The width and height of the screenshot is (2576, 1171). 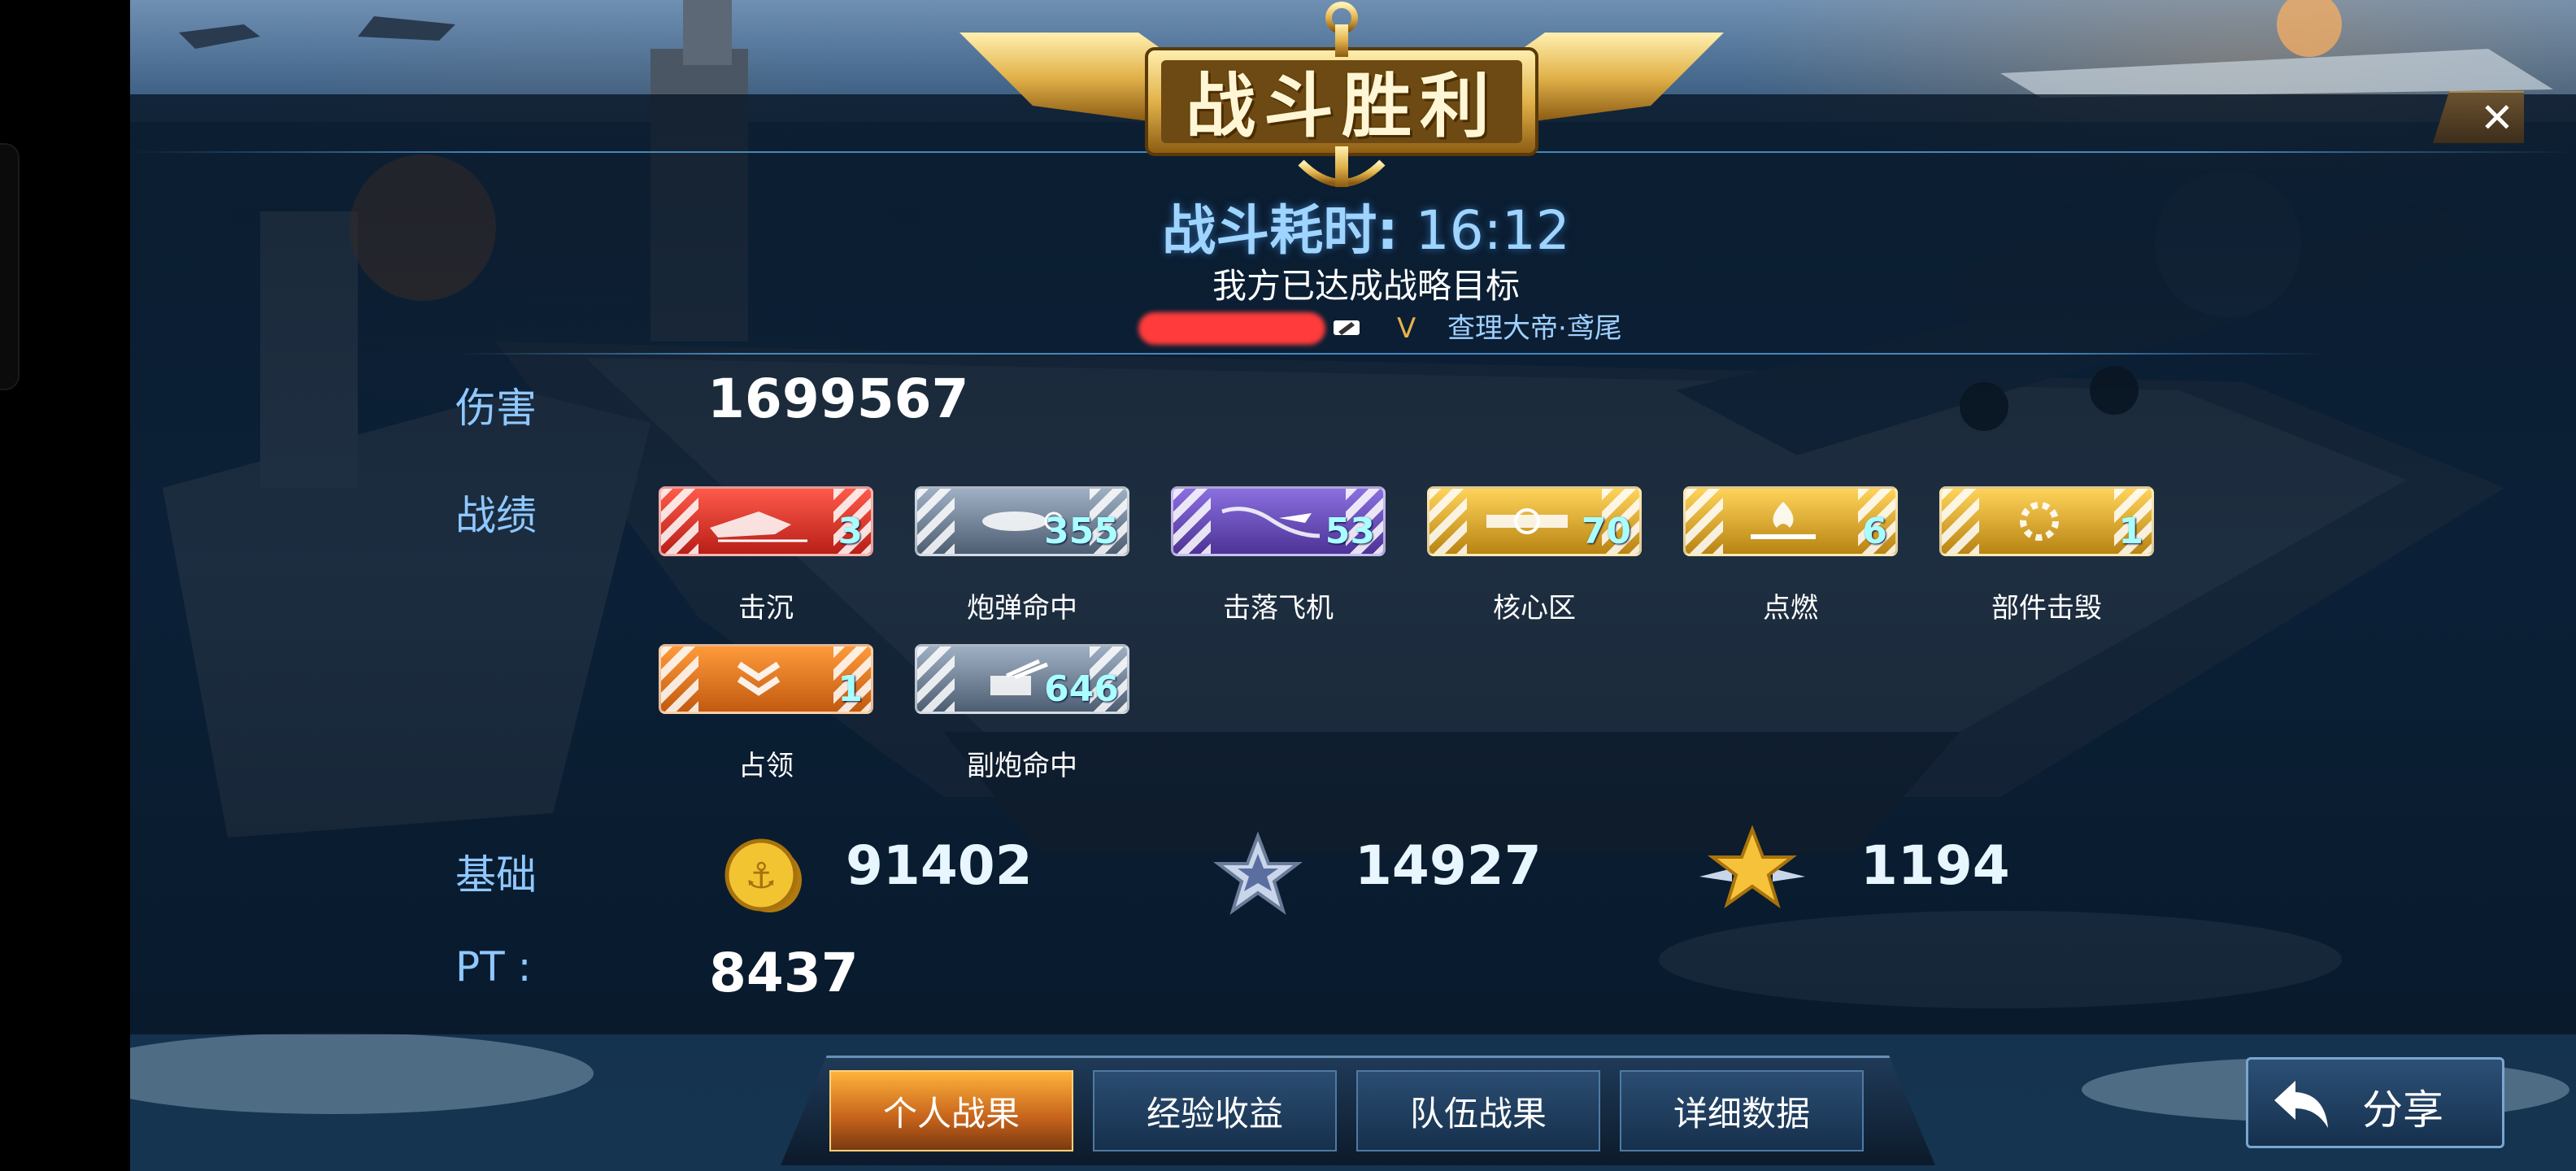 I want to click on result-tabs: 个人战果 经验收益 队伍战果 详细数据, so click(x=1358, y=1110).